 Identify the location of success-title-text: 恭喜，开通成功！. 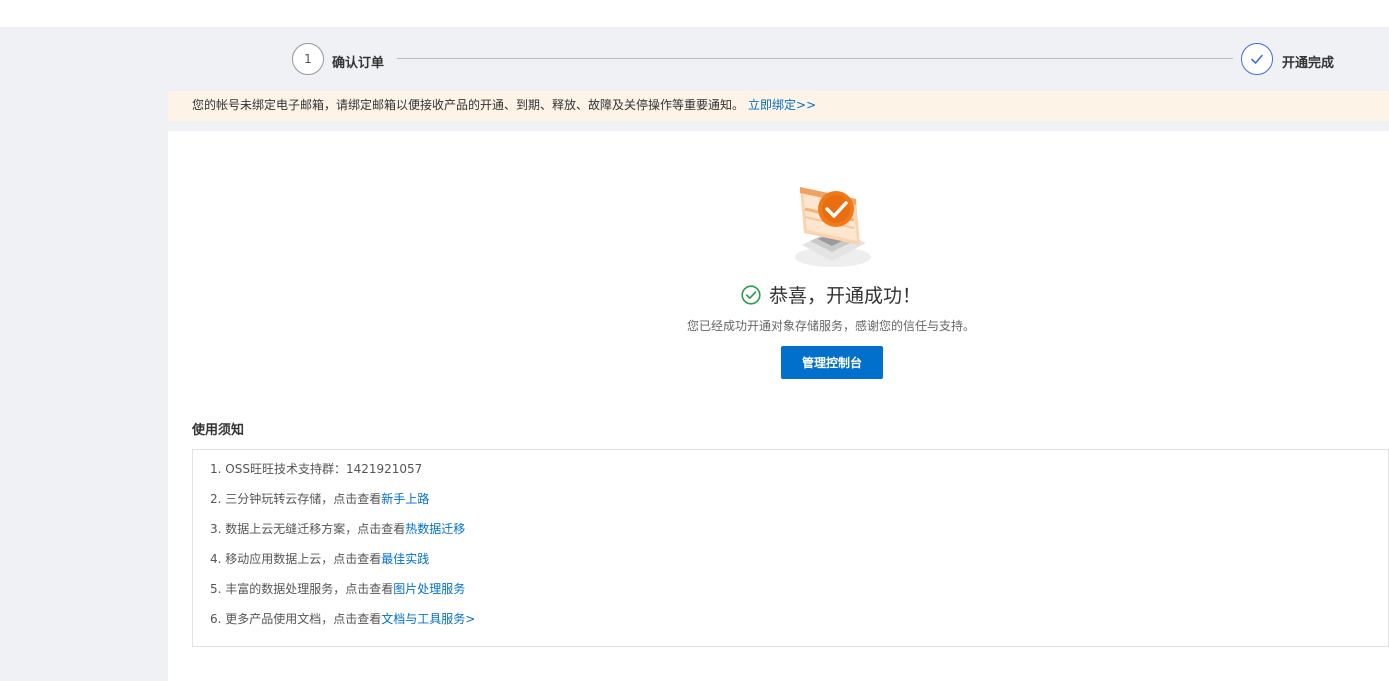
(844, 296).